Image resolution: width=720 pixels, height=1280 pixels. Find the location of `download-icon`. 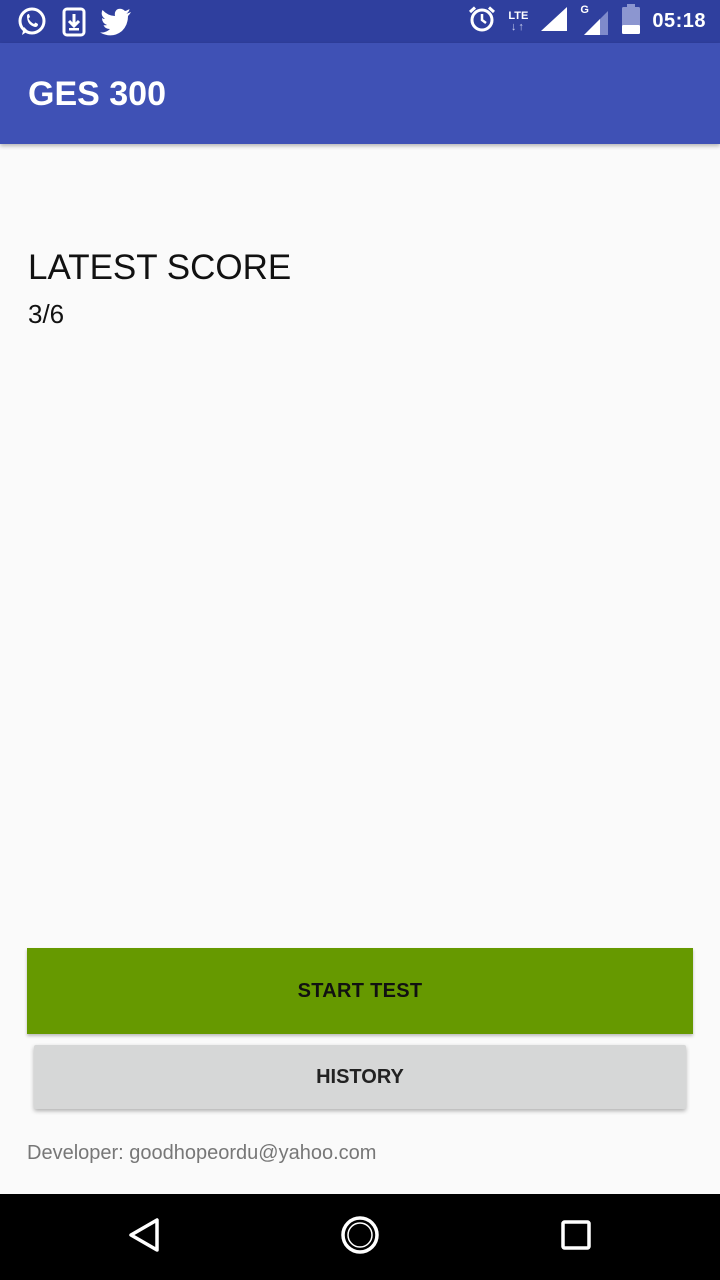

download-icon is located at coordinates (74, 24).